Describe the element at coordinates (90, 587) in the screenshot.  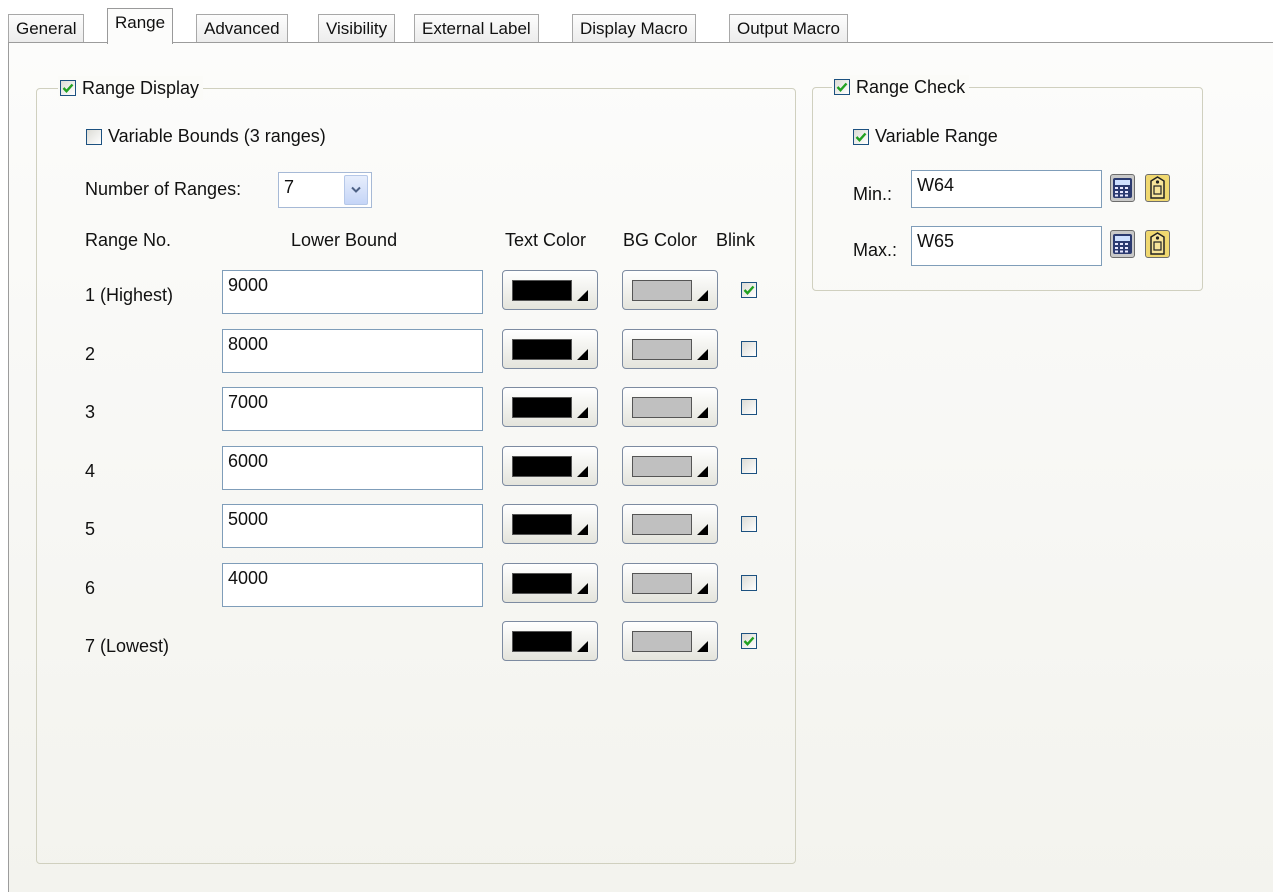
I see `range-row-label: 6` at that location.